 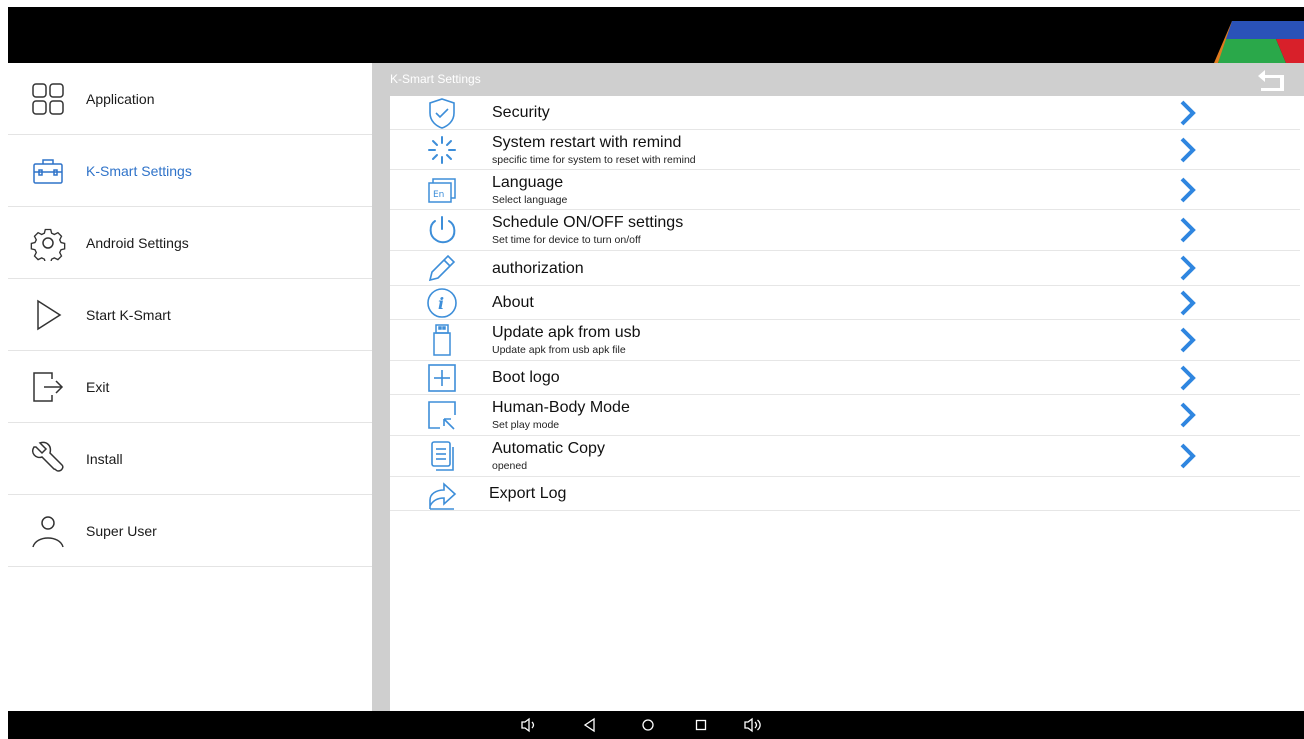 I want to click on sidebar-item-label: Install, so click(x=104, y=458).